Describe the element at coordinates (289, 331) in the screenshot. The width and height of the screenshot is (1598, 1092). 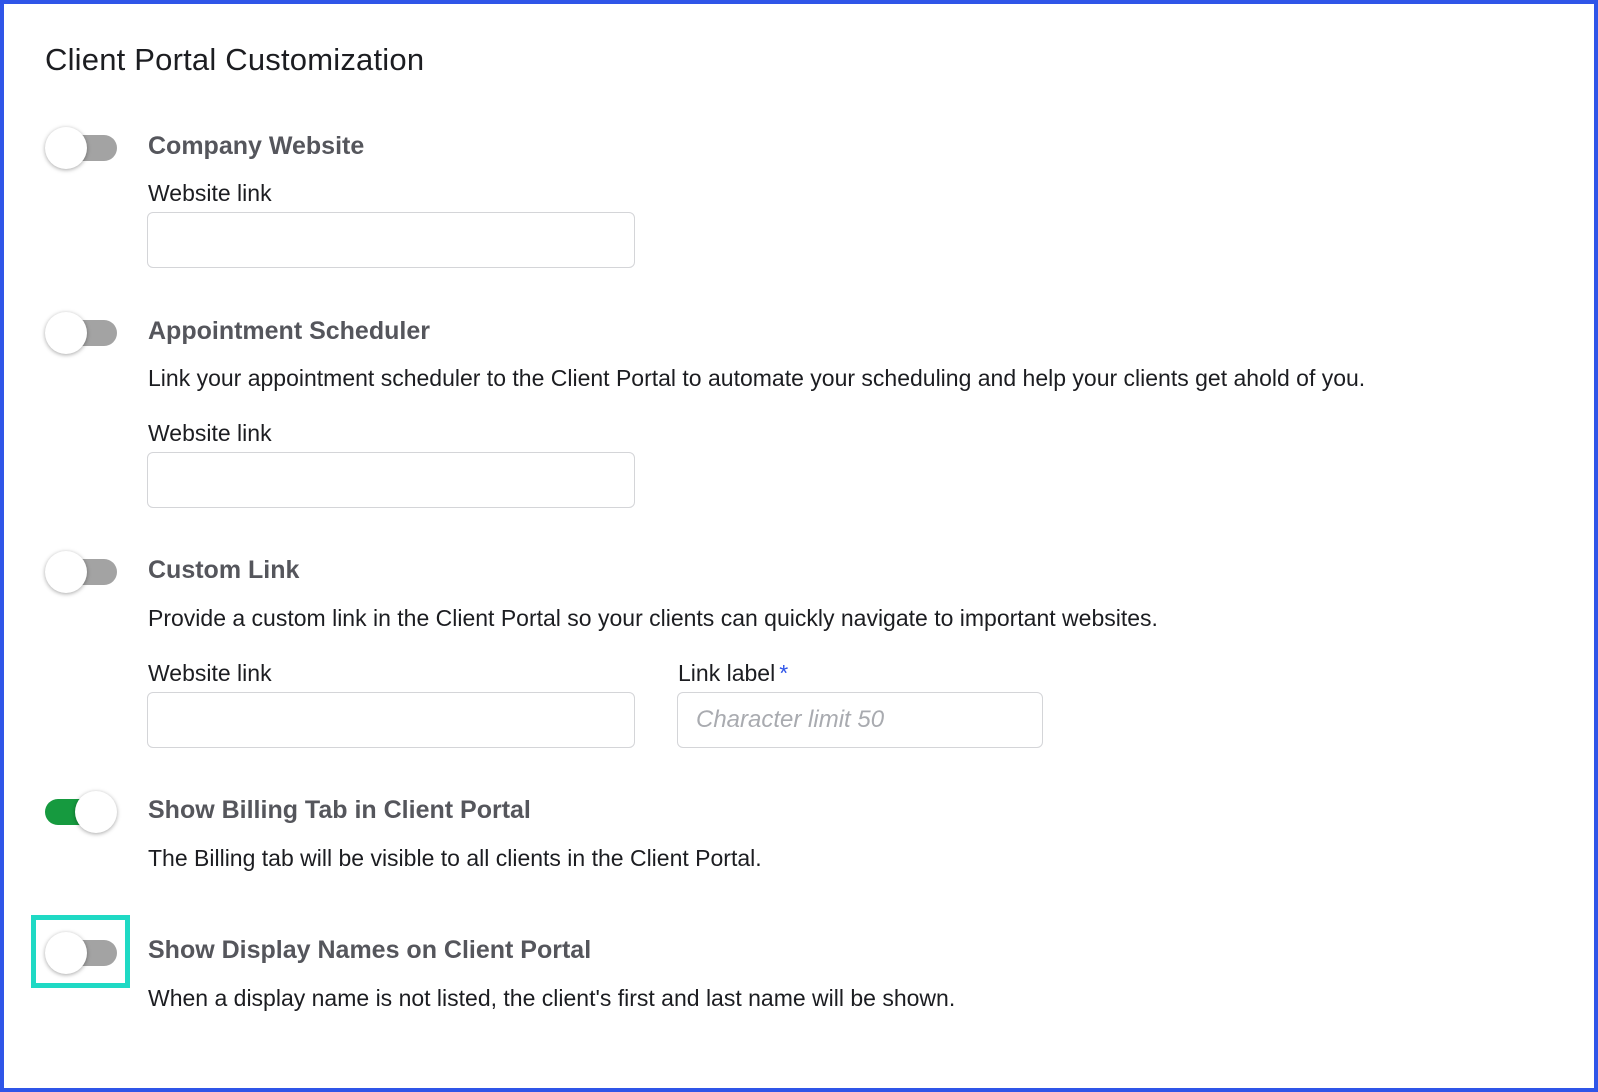
I see `appointment-scheduler-title: Appointment Scheduler` at that location.